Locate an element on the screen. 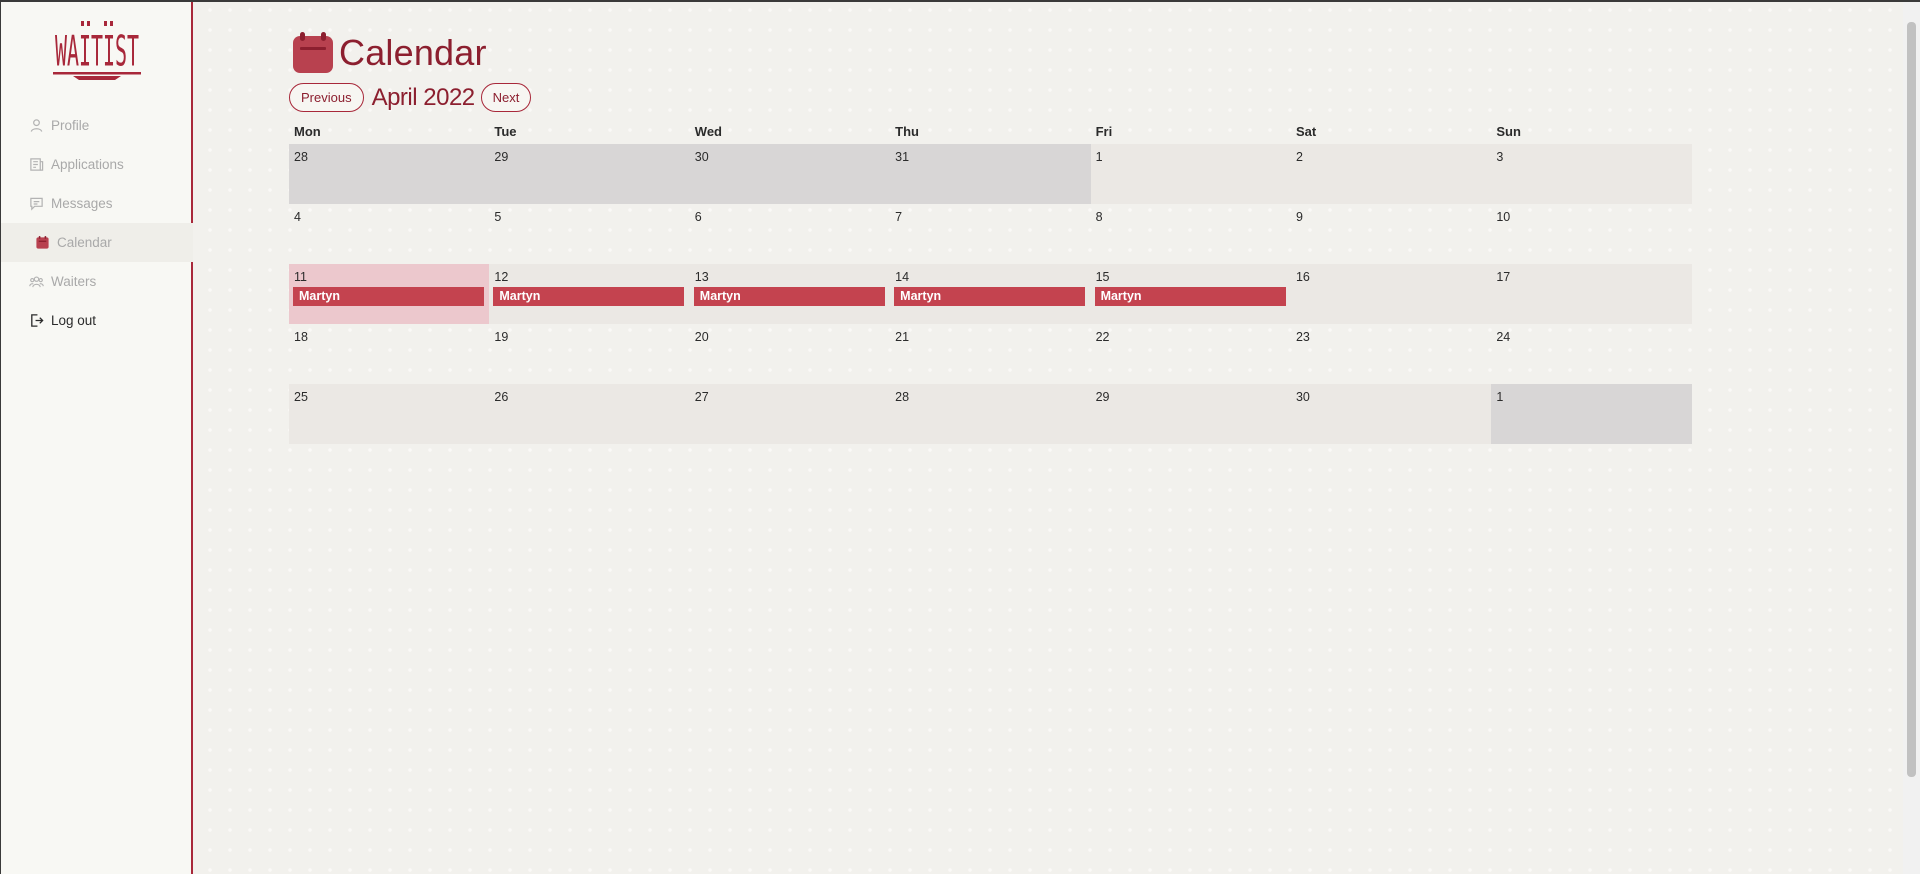  day-number: 17 is located at coordinates (1503, 277).